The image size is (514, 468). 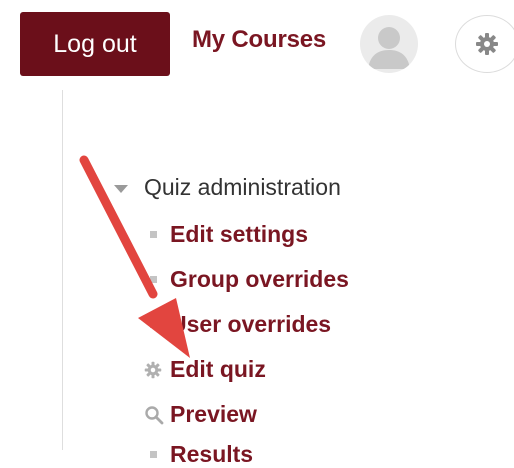 I want to click on user-icon, so click(x=389, y=48).